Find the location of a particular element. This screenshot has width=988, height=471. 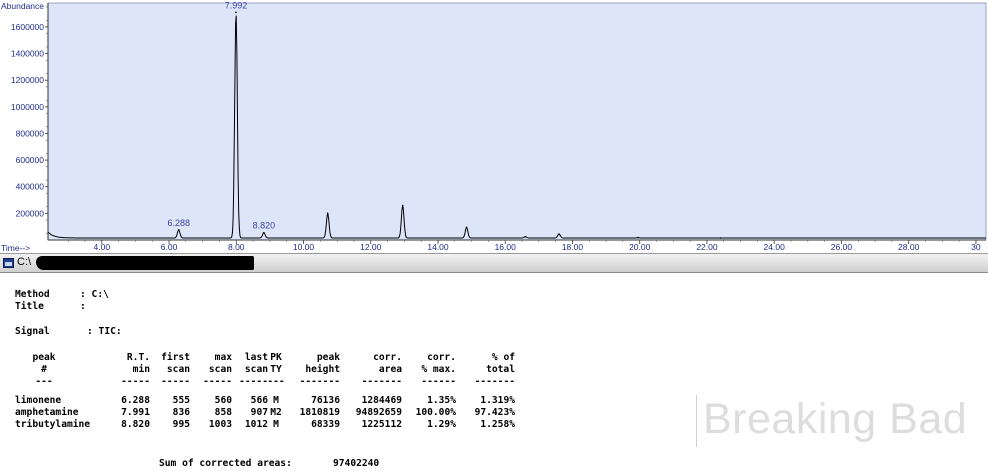

y-axis-title: Abundance is located at coordinates (22, 6).